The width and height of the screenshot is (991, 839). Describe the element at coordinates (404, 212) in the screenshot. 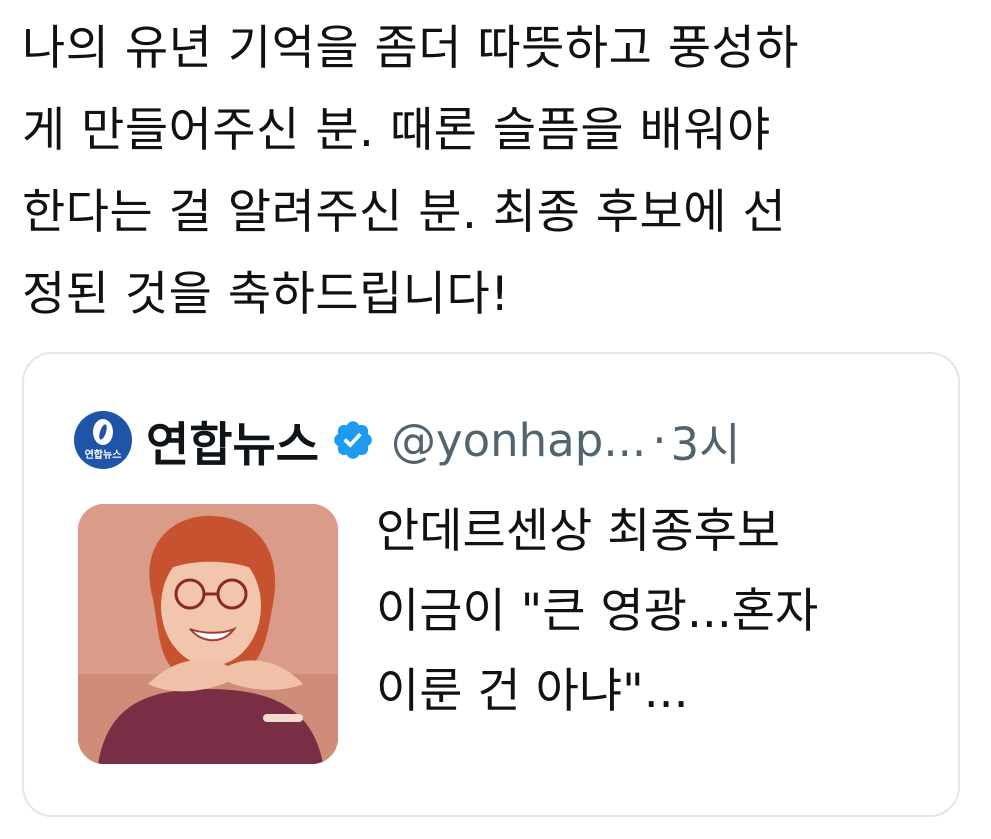

I see `tweet-text-line: 한다는 걸 알려주신 분. 최종 후보에 선` at that location.